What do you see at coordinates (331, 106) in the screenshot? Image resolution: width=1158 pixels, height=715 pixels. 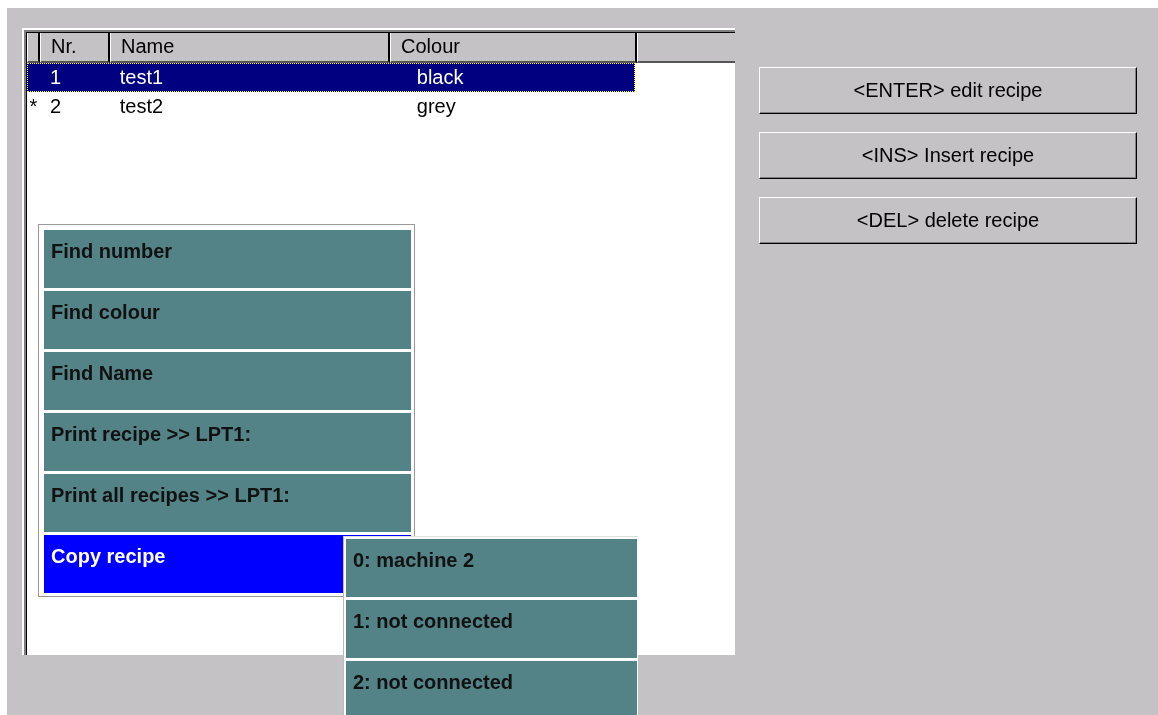 I see `table-row: * 2 test2 grey` at bounding box center [331, 106].